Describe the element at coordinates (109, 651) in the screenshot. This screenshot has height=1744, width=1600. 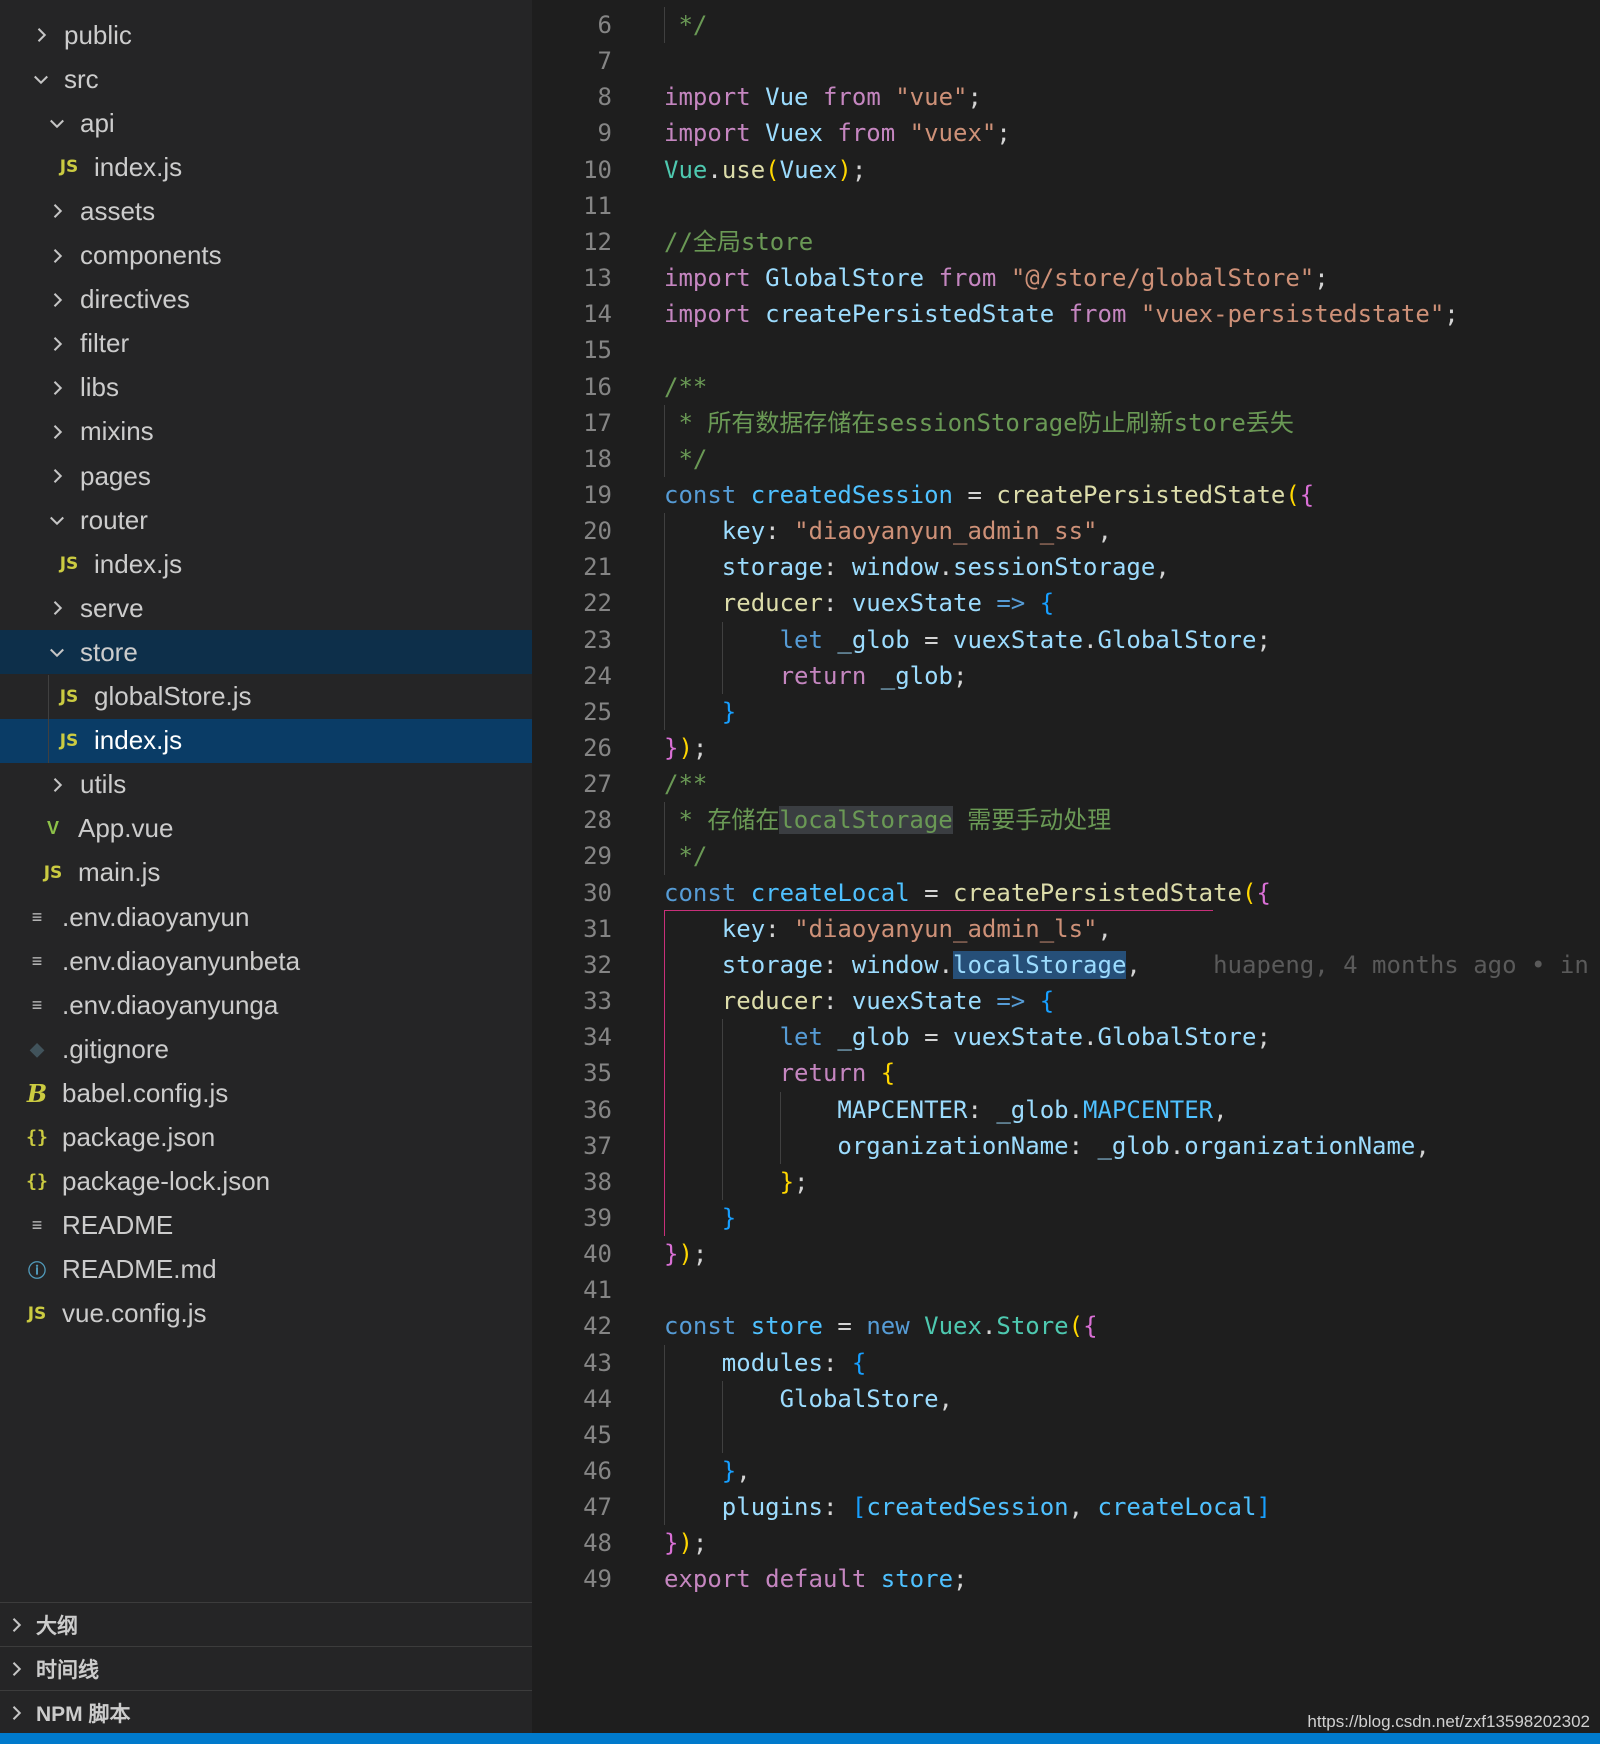
I see `tree-item-label: store` at that location.